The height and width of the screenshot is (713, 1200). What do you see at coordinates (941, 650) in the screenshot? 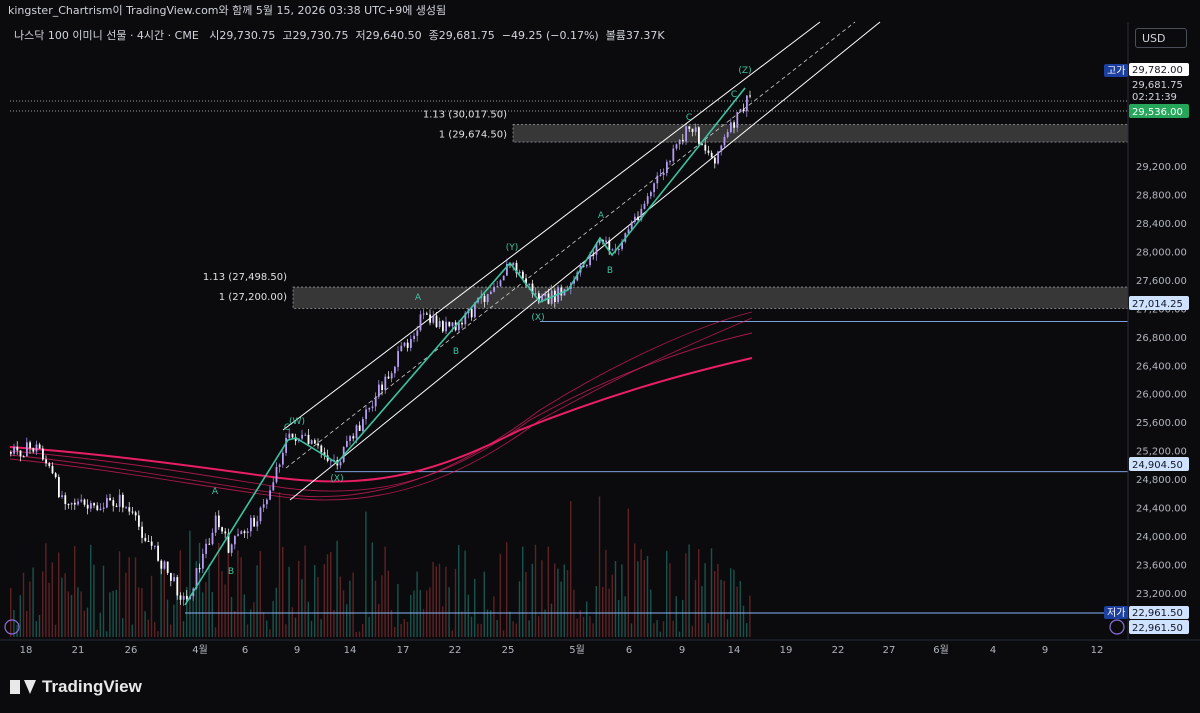
I see `x-axis-tick-label: 6월` at bounding box center [941, 650].